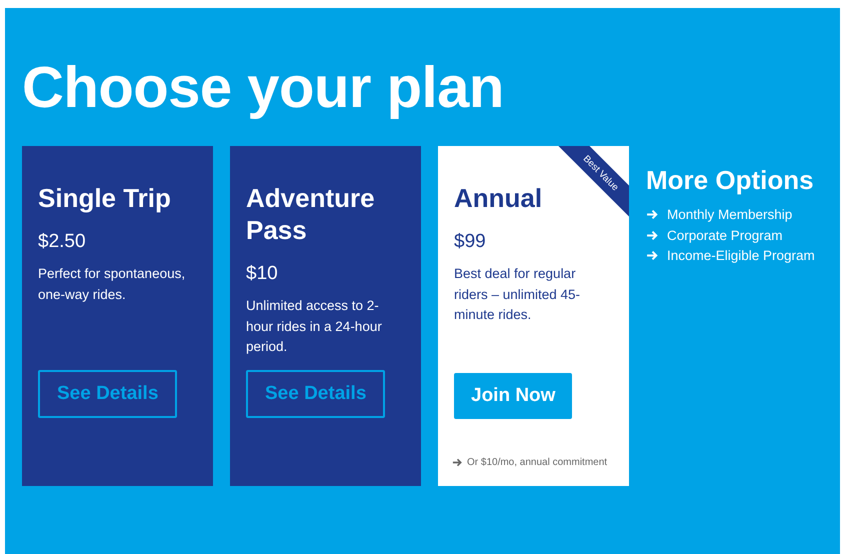  Describe the element at coordinates (314, 326) in the screenshot. I see `plan-description: Unlimited access to 2-hour rides in a 24-hour period.` at that location.